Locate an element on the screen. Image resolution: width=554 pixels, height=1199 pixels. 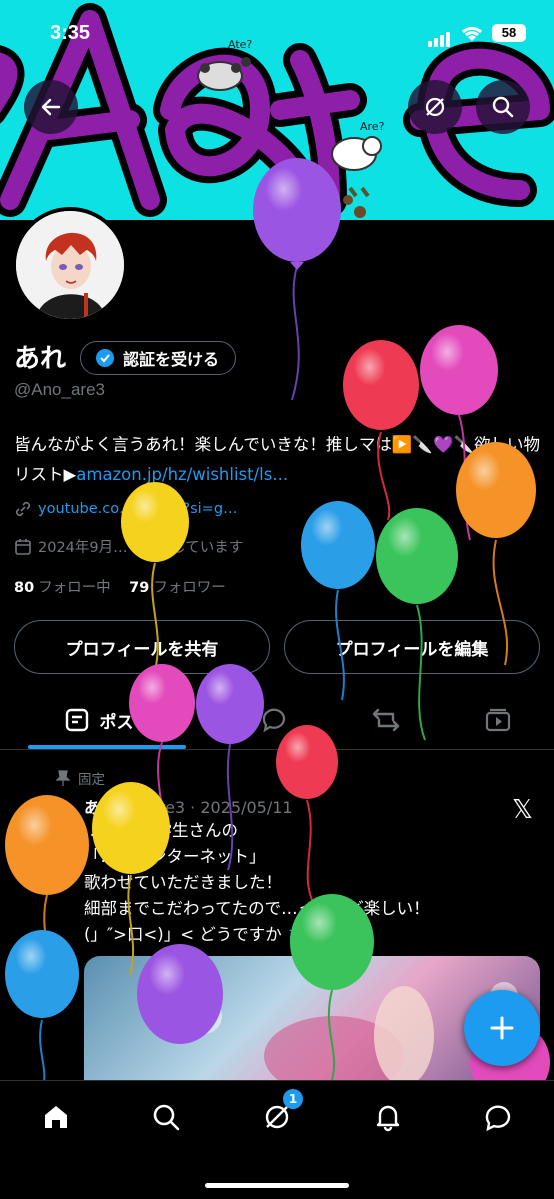
post-line-2: 「…グインターネット」 is located at coordinates (175, 856).